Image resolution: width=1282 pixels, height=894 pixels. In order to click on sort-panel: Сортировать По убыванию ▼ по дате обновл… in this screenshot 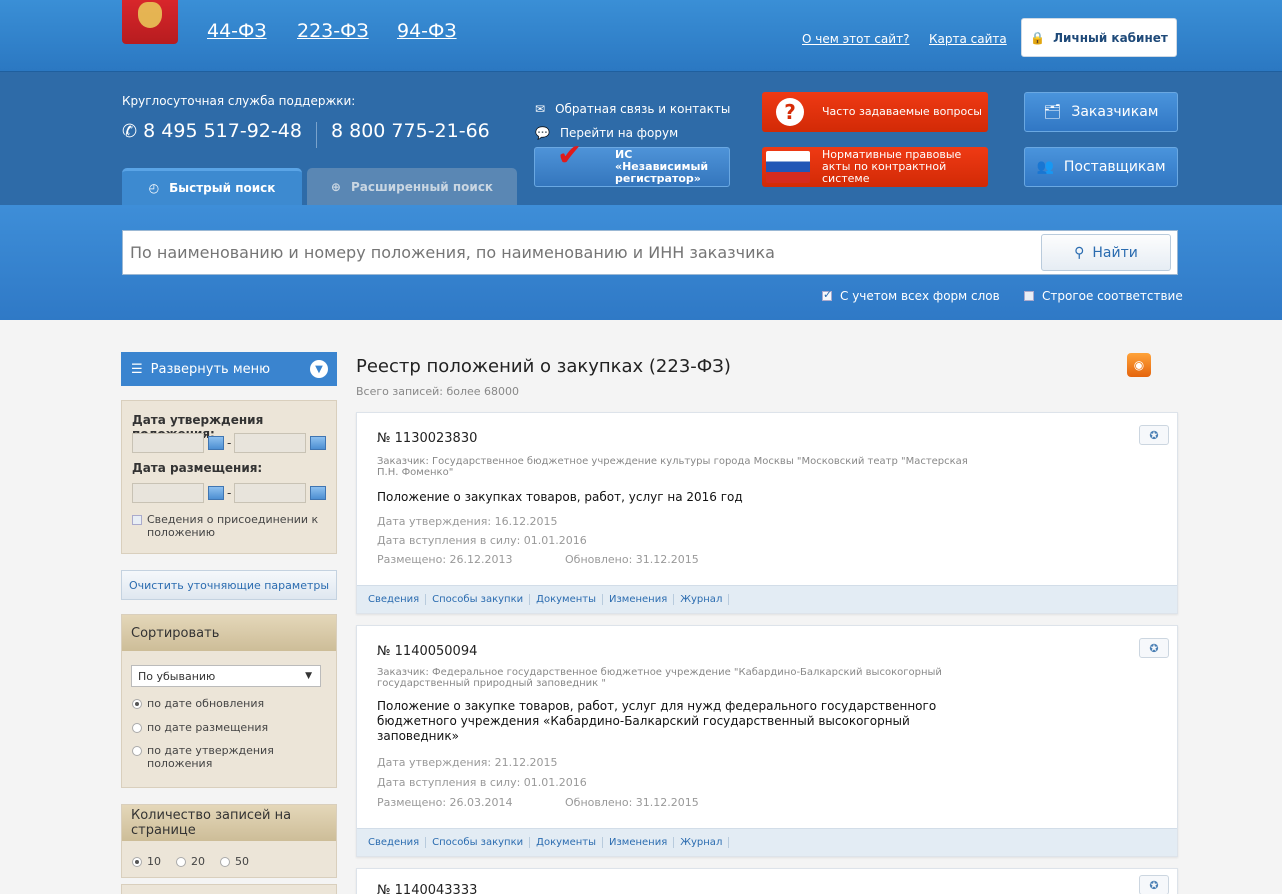, I will do `click(229, 701)`.